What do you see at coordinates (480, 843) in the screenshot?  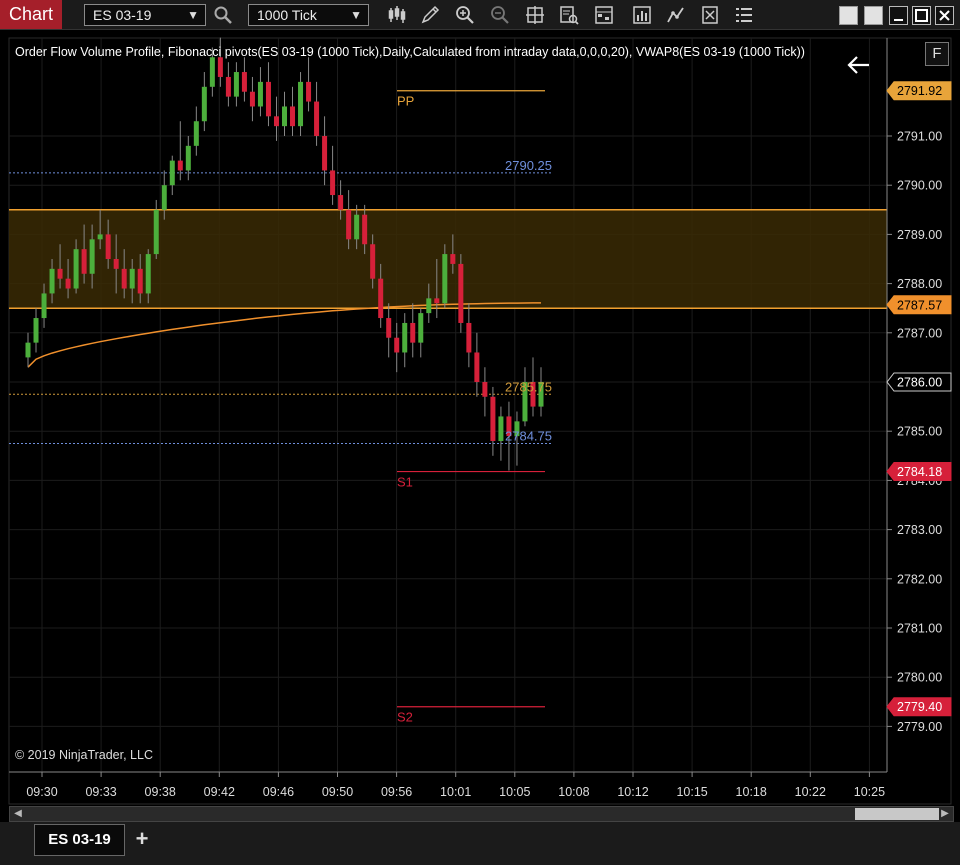 I see `tab-bar: ES 03-19 +` at bounding box center [480, 843].